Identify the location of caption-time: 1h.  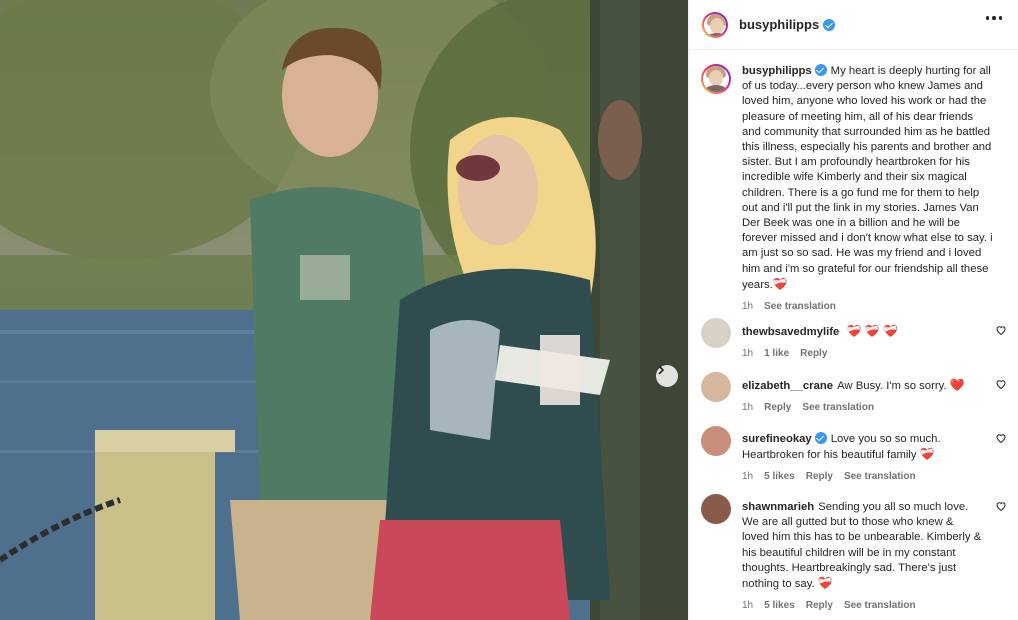
(748, 307).